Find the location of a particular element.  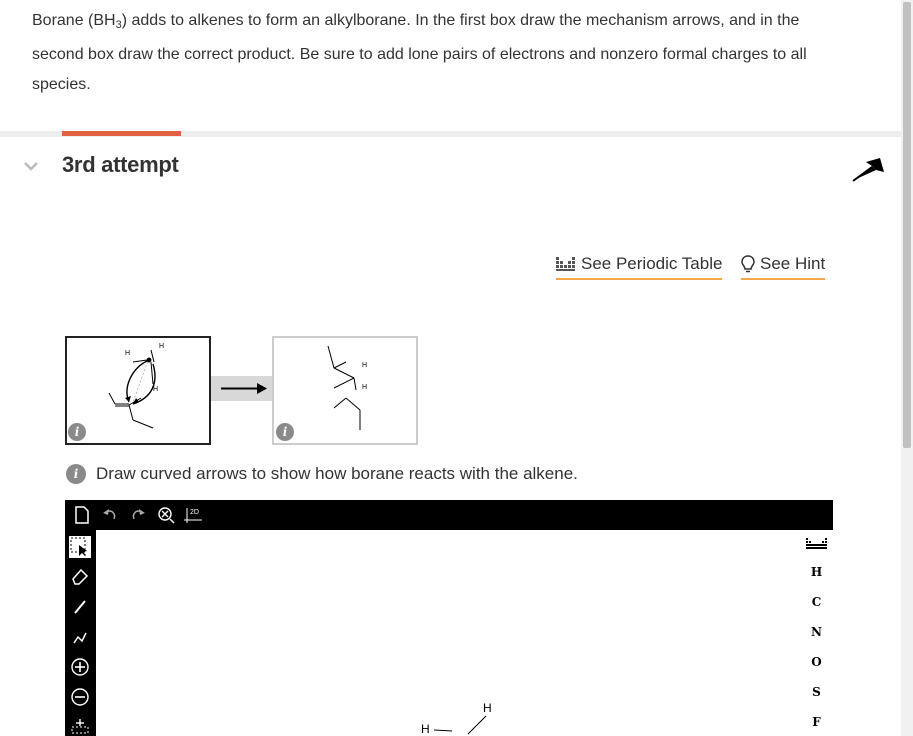

element-n-button: N is located at coordinates (816, 632).